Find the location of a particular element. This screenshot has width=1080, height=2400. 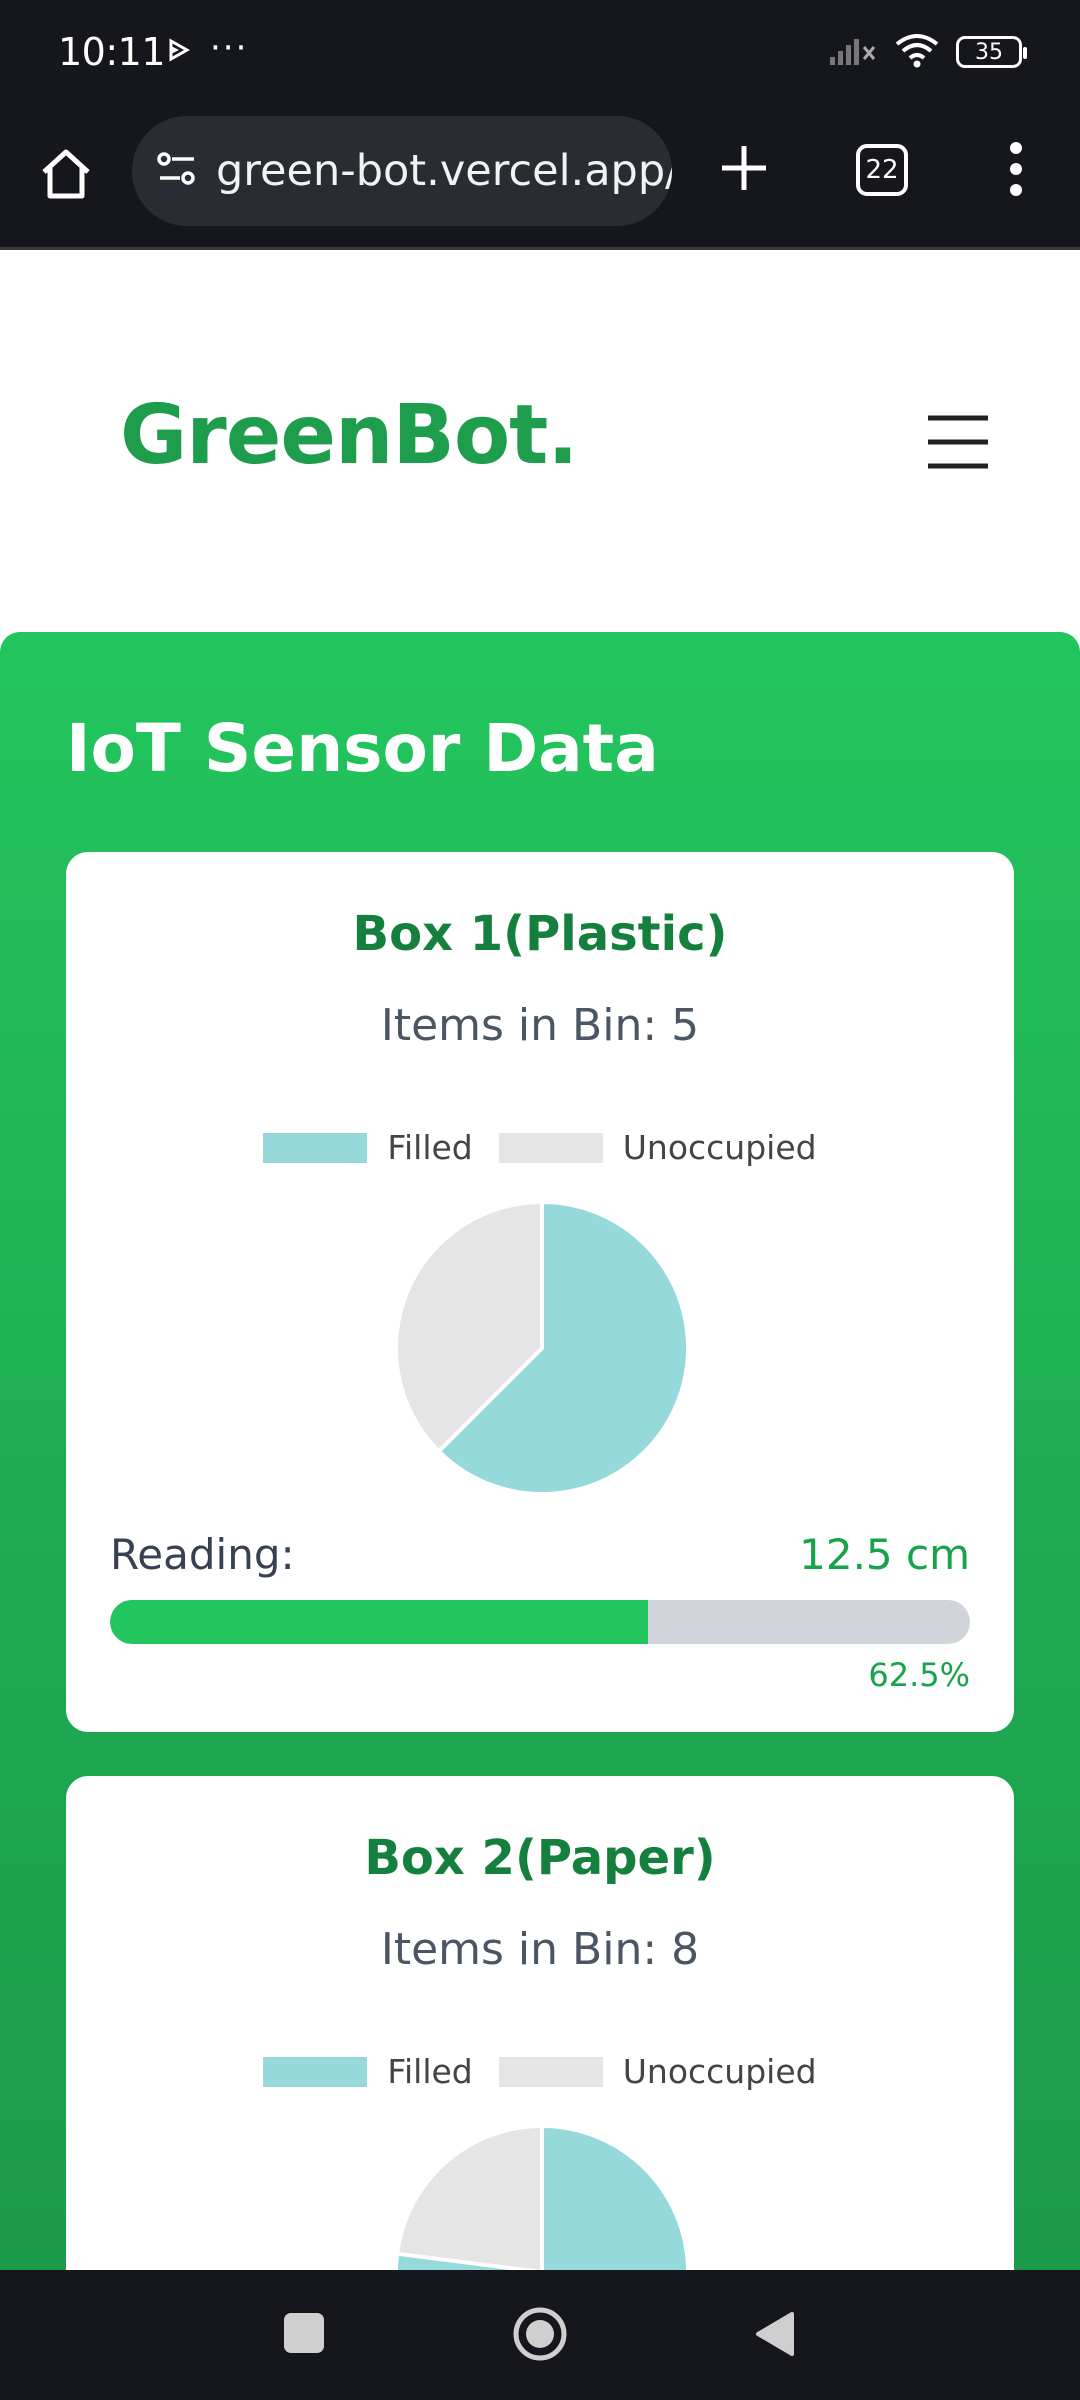

address-bar: green-bot.vercel.app/ is located at coordinates (402, 171).